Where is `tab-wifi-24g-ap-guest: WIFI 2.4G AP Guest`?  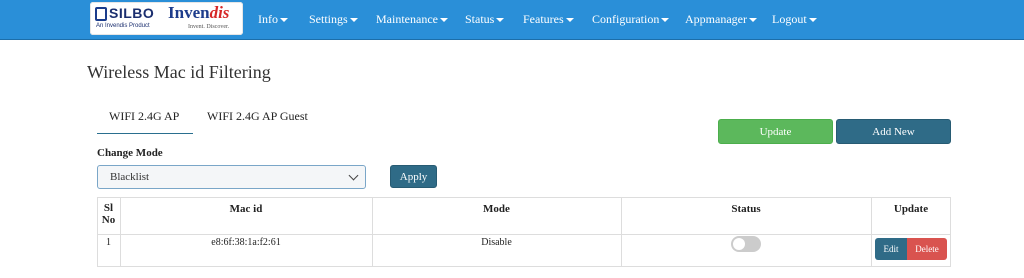 tab-wifi-24g-ap-guest: WIFI 2.4G AP Guest is located at coordinates (257, 116).